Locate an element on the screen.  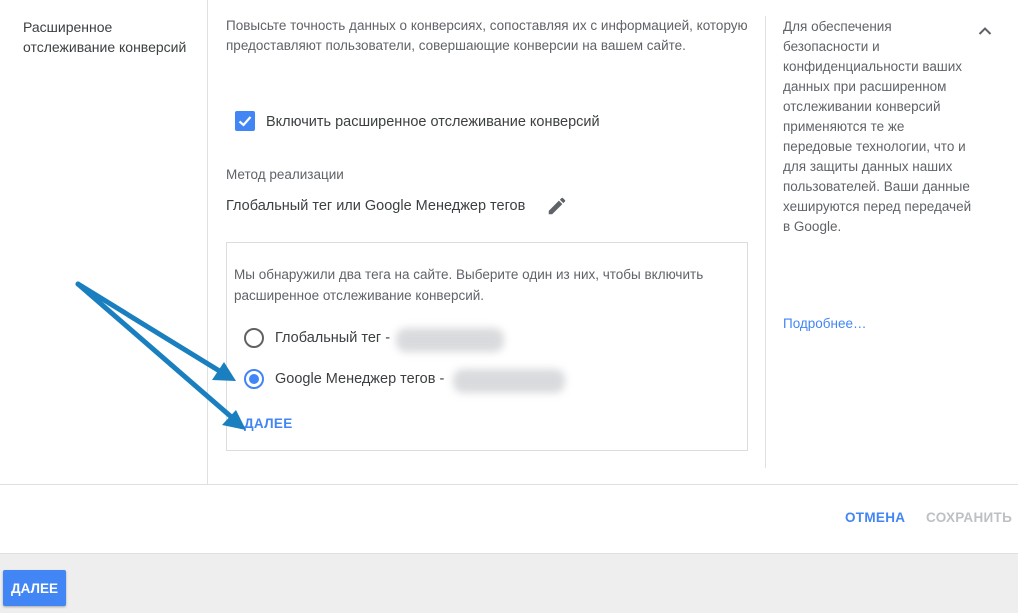
radio-global-tag is located at coordinates (254, 338).